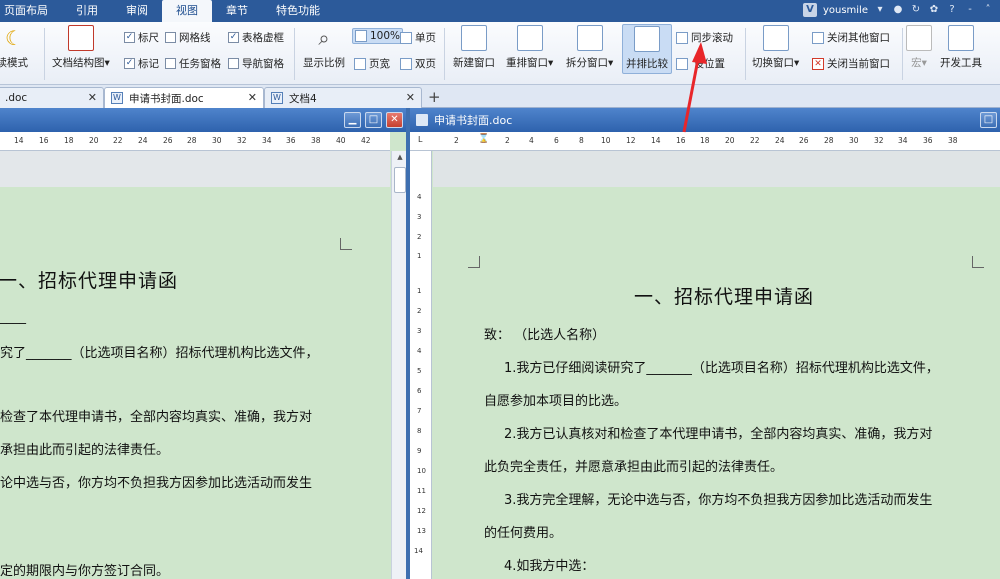  I want to click on menu-view: 视图, so click(187, 11).